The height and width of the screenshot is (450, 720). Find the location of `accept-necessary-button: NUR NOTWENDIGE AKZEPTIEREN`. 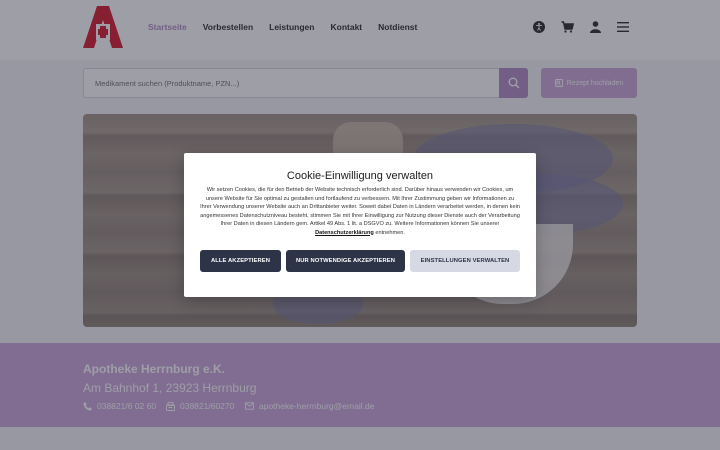

accept-necessary-button: NUR NOTWENDIGE AKZEPTIEREN is located at coordinates (345, 261).